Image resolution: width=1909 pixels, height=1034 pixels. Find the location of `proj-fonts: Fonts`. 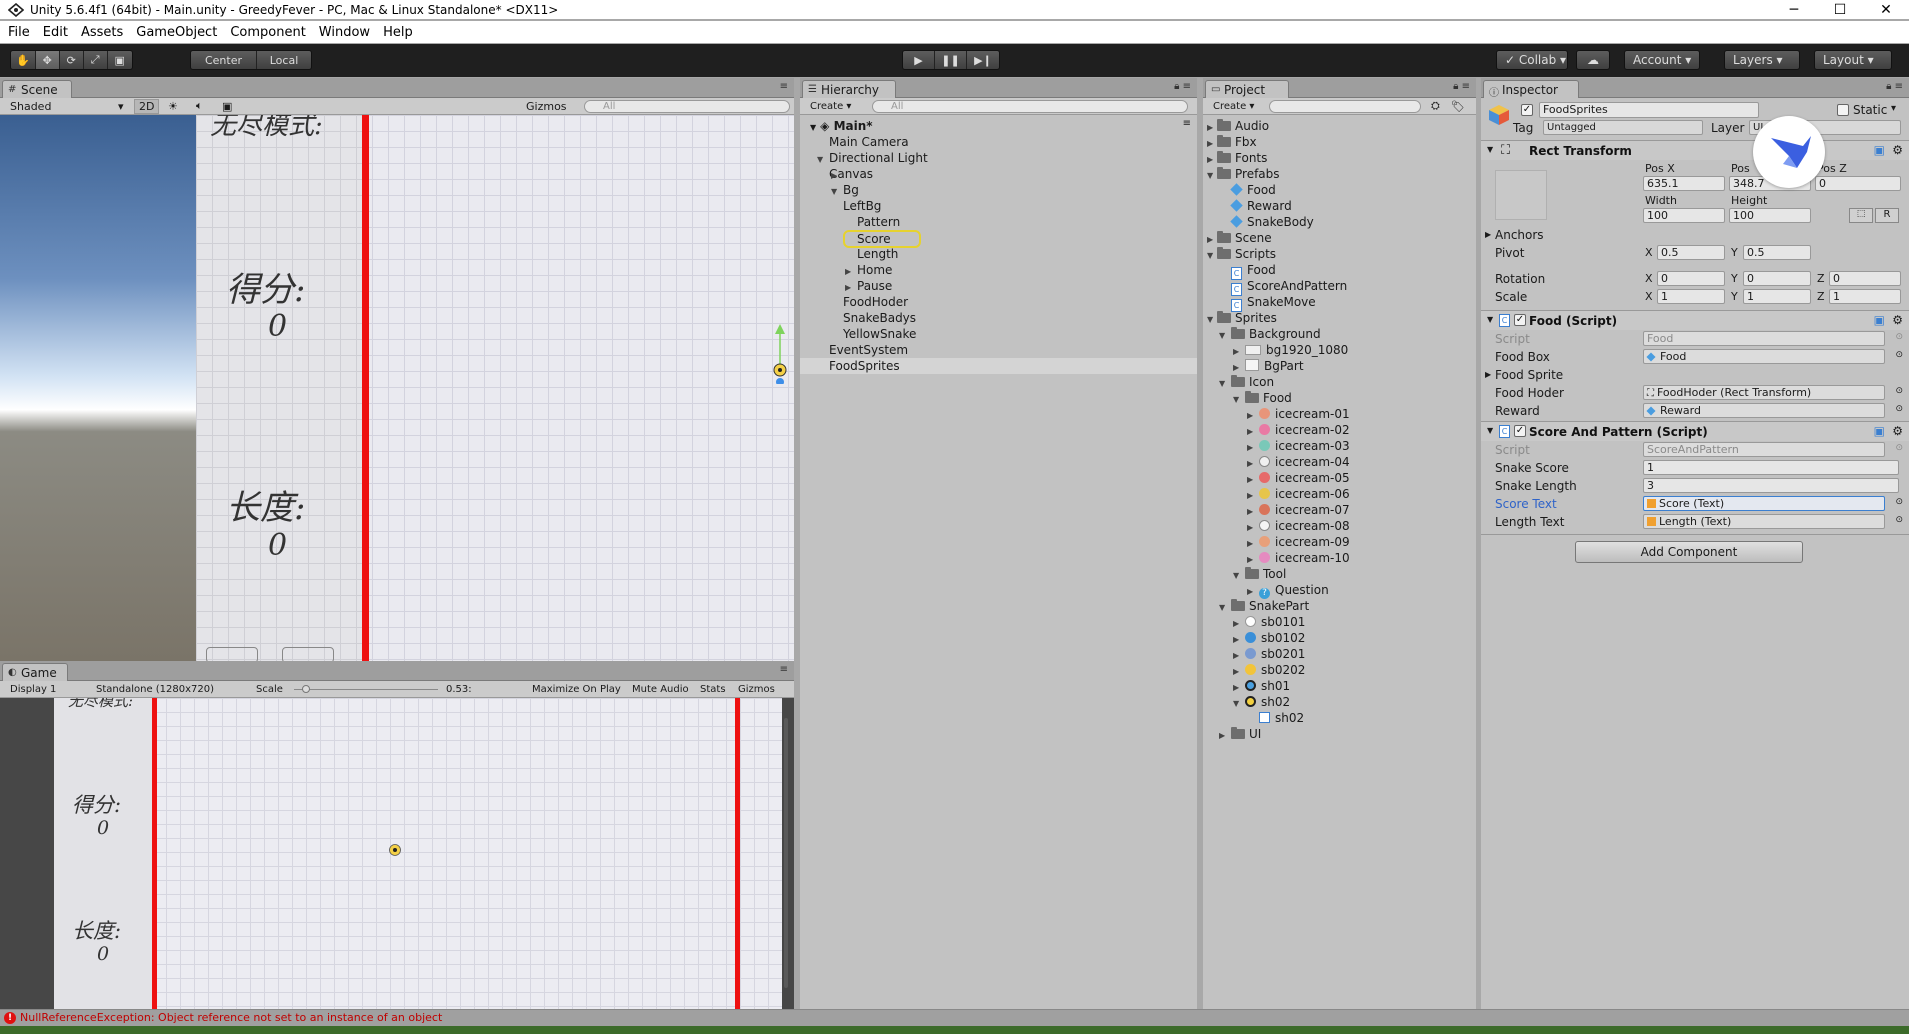

proj-fonts: Fonts is located at coordinates (1242, 158).